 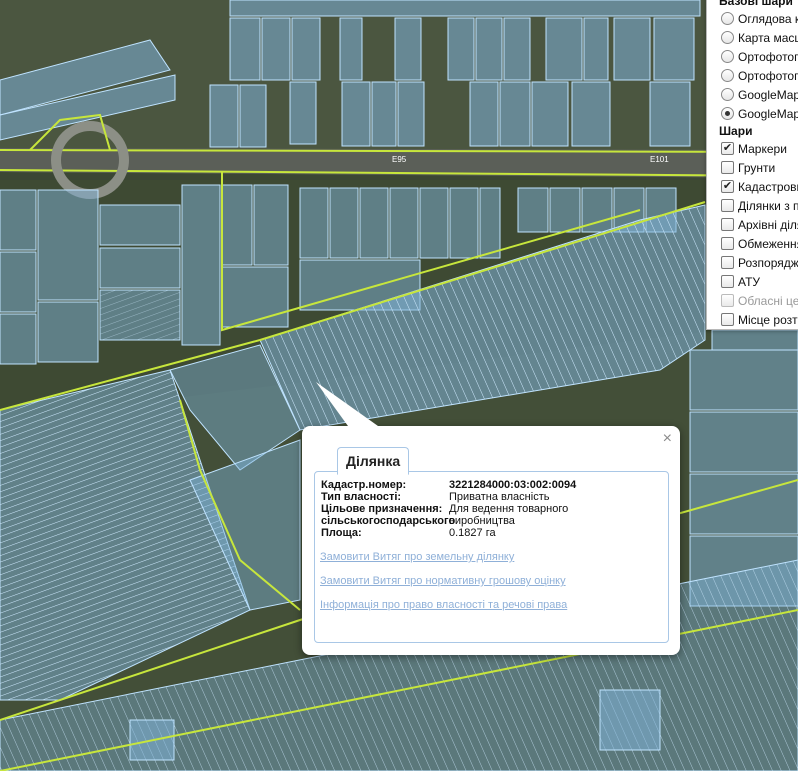 What do you see at coordinates (513, 485) in the screenshot?
I see `cadastral-number-value: 3221284000:03:002:0094` at bounding box center [513, 485].